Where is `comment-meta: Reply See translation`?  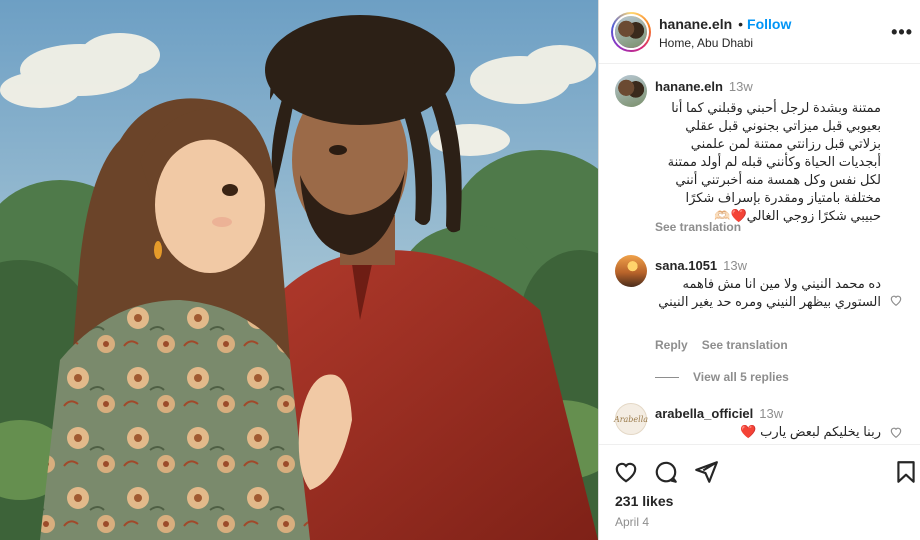
comment-meta: Reply See translation is located at coordinates (728, 345).